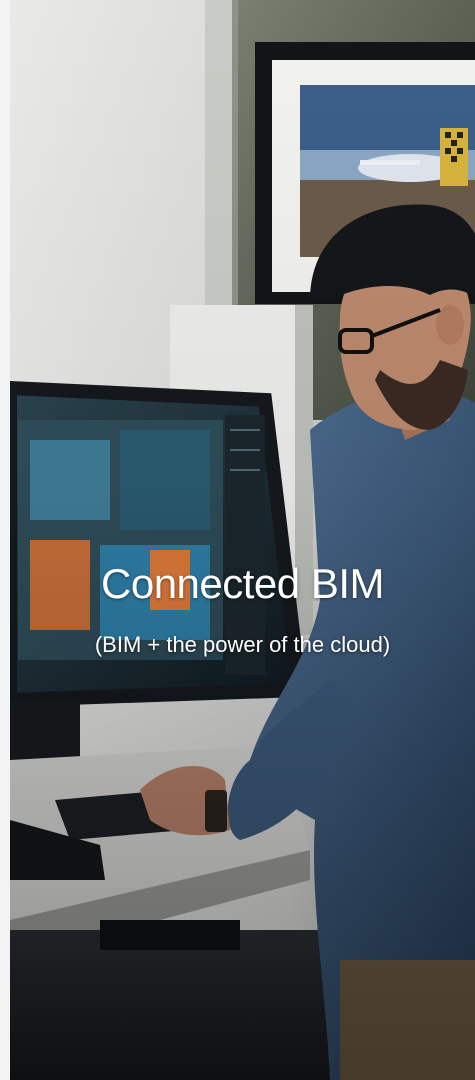 This screenshot has height=1080, width=475. Describe the element at coordinates (242, 644) in the screenshot. I see `hero-subtitle: (BIM + the power of the cloud)` at that location.